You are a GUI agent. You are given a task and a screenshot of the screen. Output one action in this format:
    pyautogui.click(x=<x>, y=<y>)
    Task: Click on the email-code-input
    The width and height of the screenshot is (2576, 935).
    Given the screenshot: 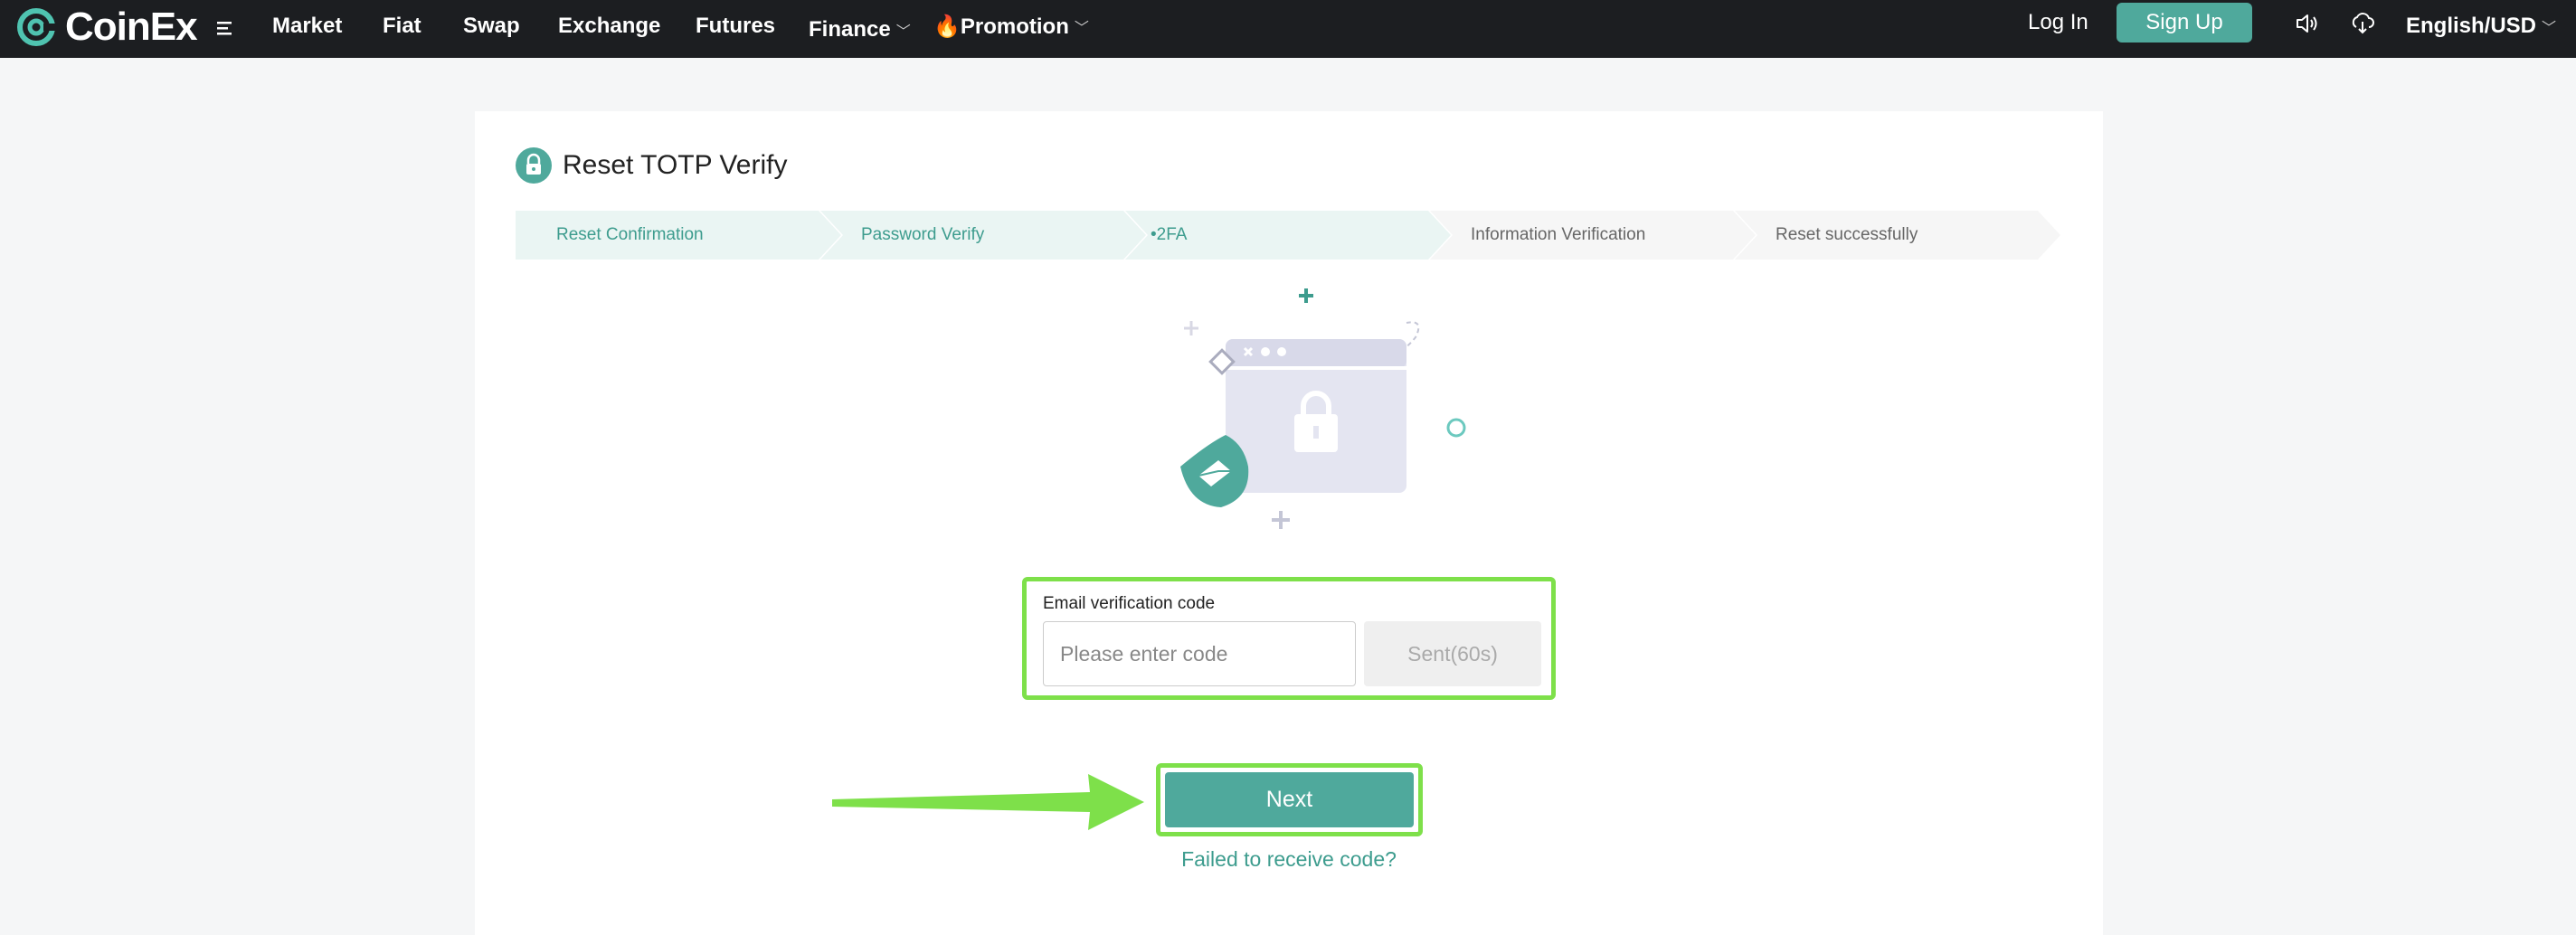 What is the action you would take?
    pyautogui.click(x=1199, y=654)
    